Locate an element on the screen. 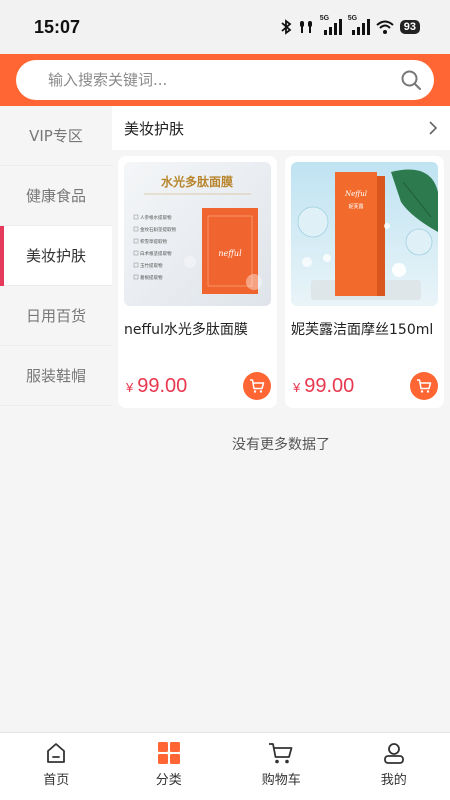 The width and height of the screenshot is (450, 800). search-header is located at coordinates (225, 80).